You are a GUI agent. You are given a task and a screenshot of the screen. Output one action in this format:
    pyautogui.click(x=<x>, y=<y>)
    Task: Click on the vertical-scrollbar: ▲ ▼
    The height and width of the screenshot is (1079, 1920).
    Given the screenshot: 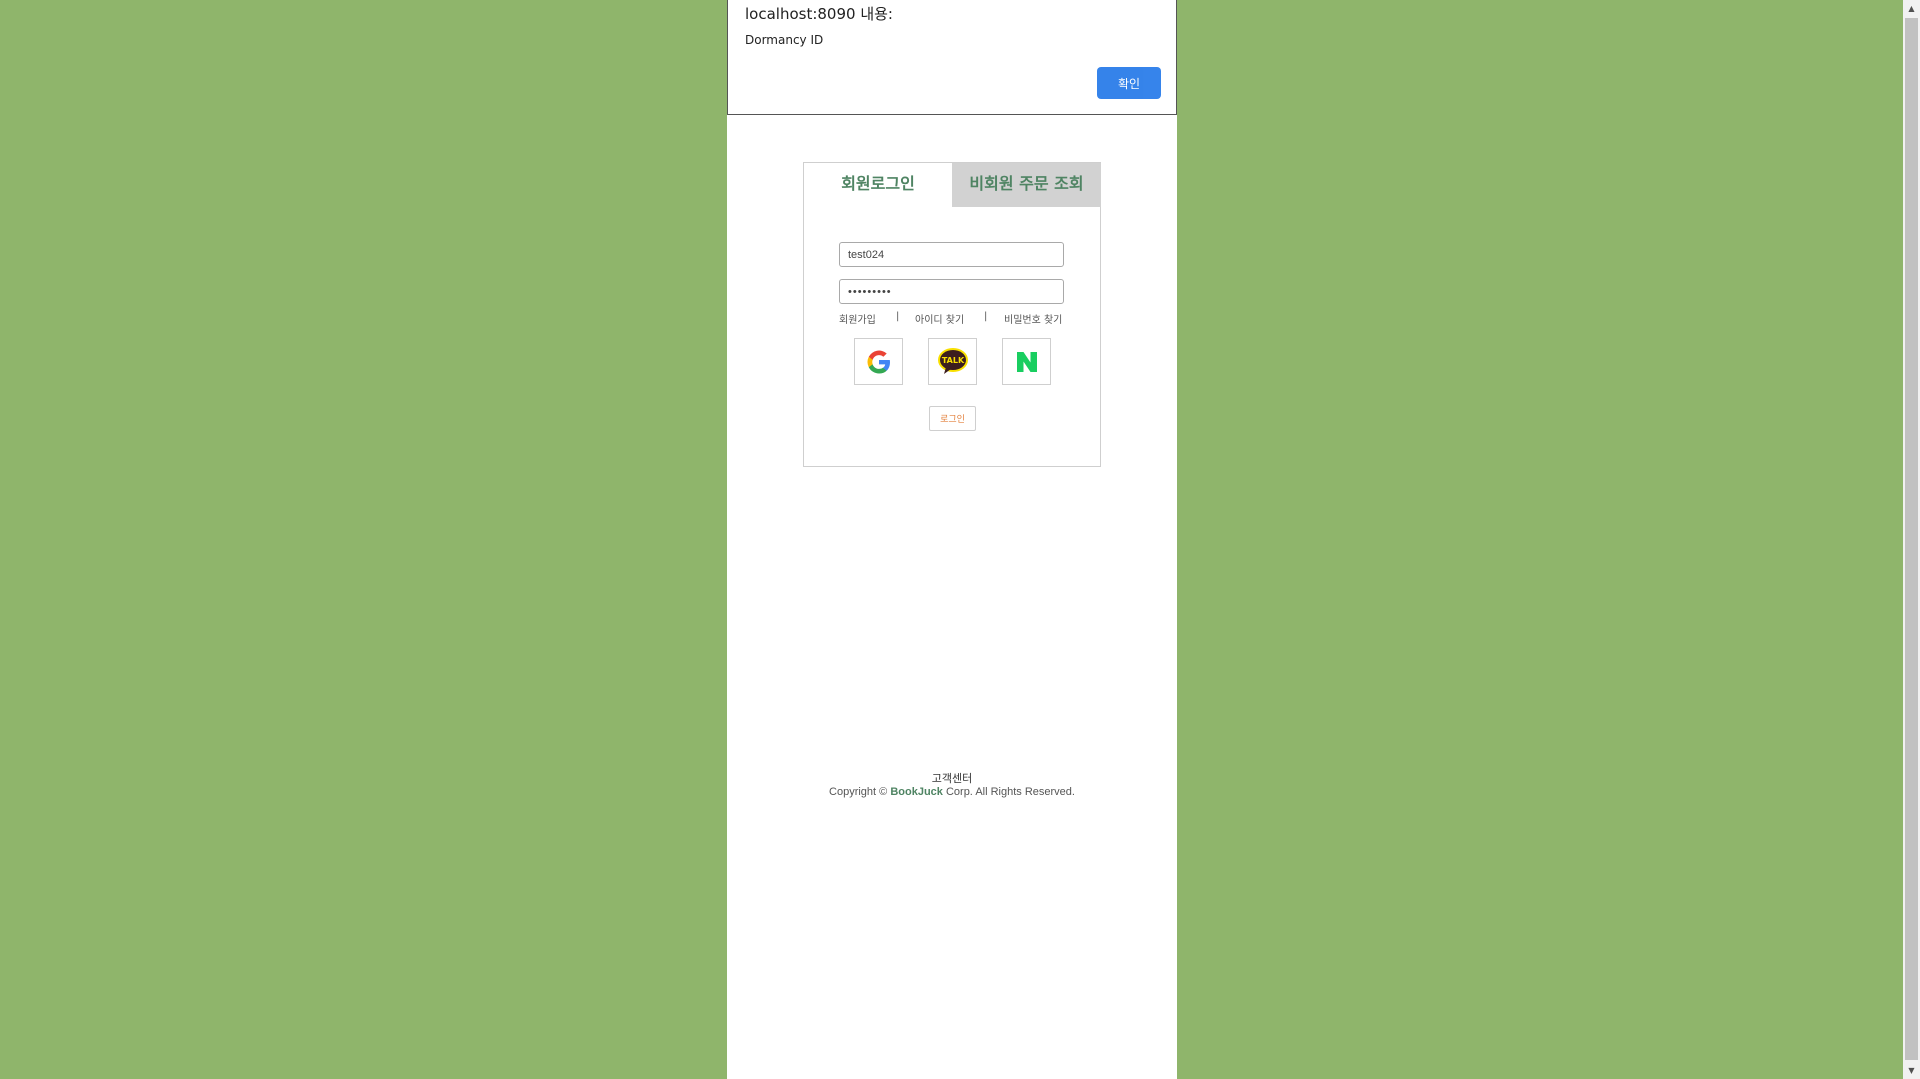 What is the action you would take?
    pyautogui.click(x=1911, y=539)
    